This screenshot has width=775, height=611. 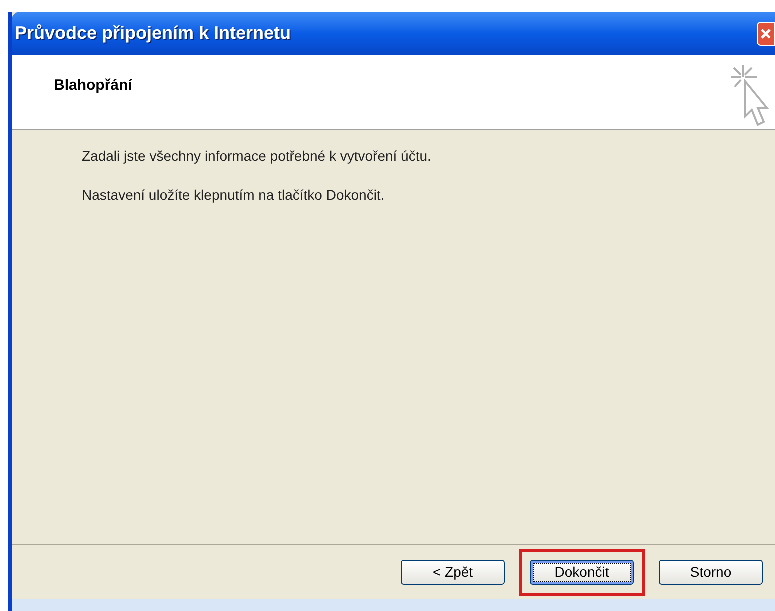 What do you see at coordinates (234, 195) in the screenshot?
I see `message-text: Nastavení uložíte klepnutím na tlačítko Dokončit.` at bounding box center [234, 195].